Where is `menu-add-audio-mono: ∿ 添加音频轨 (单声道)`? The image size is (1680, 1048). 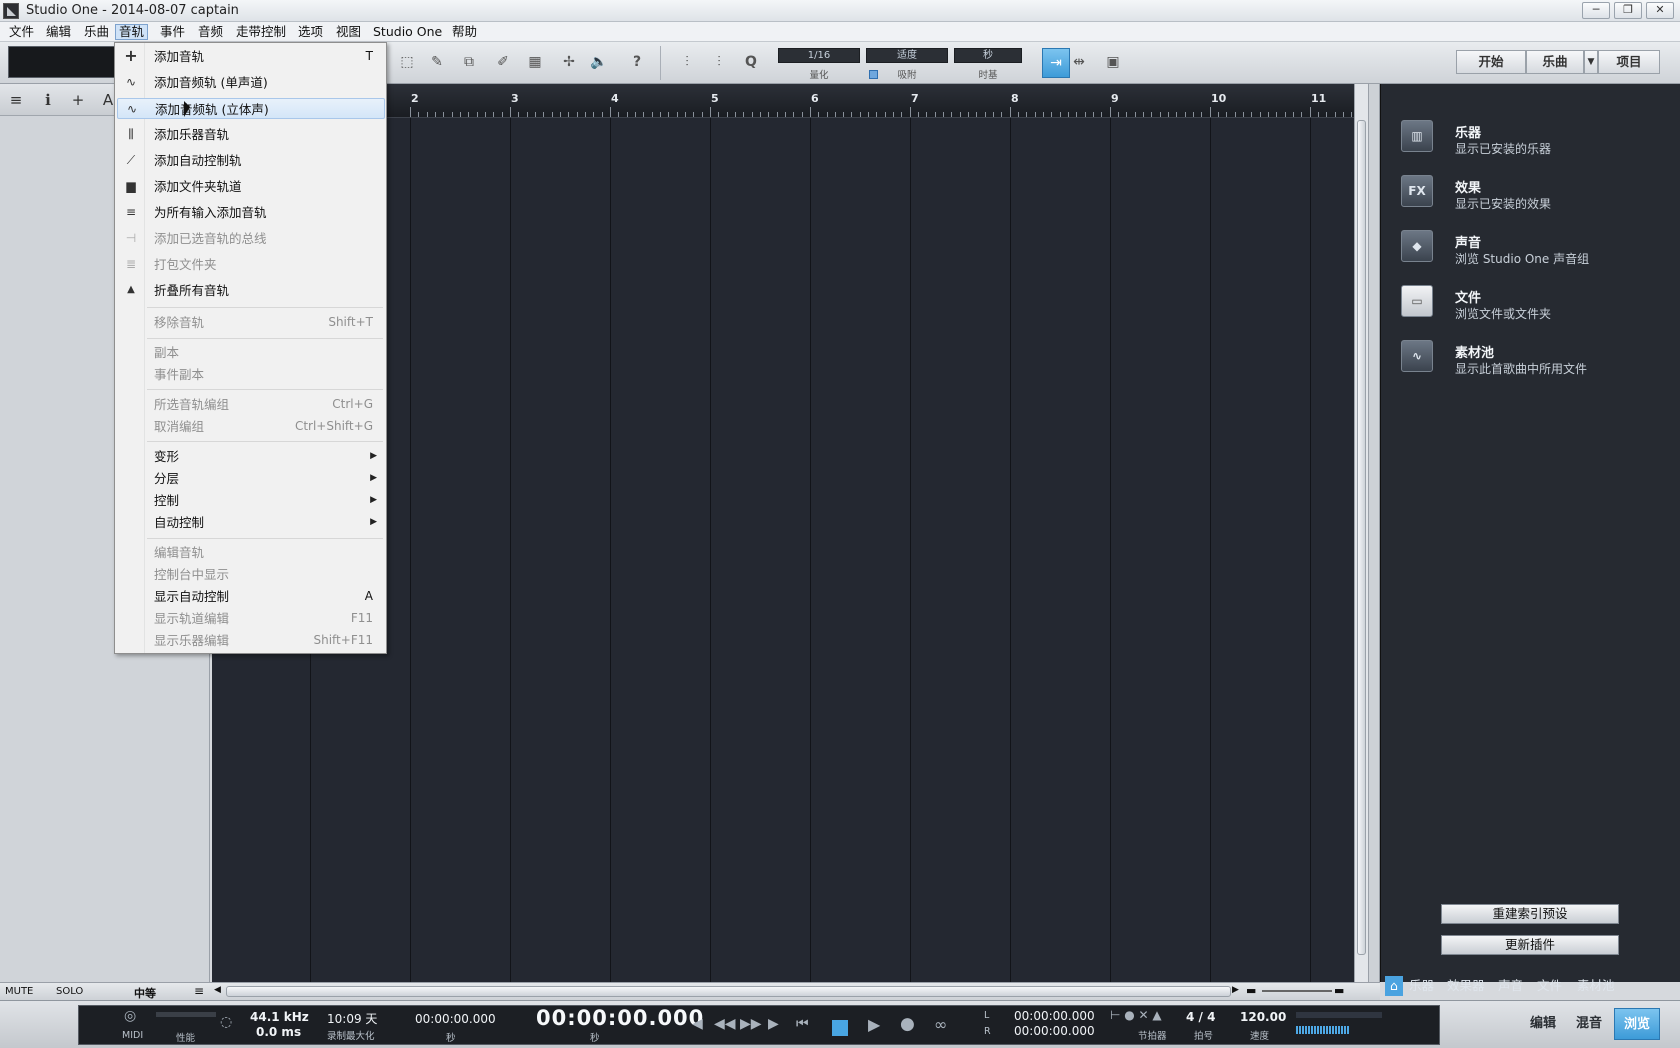 menu-add-audio-mono: ∿ 添加音频轨 (单声道) is located at coordinates (251, 82).